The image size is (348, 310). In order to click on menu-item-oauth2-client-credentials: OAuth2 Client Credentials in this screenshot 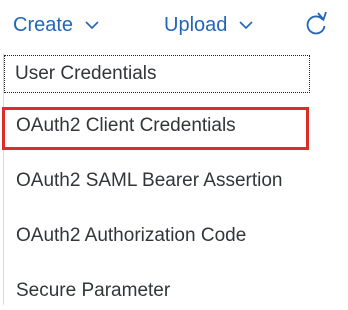, I will do `click(176, 126)`.